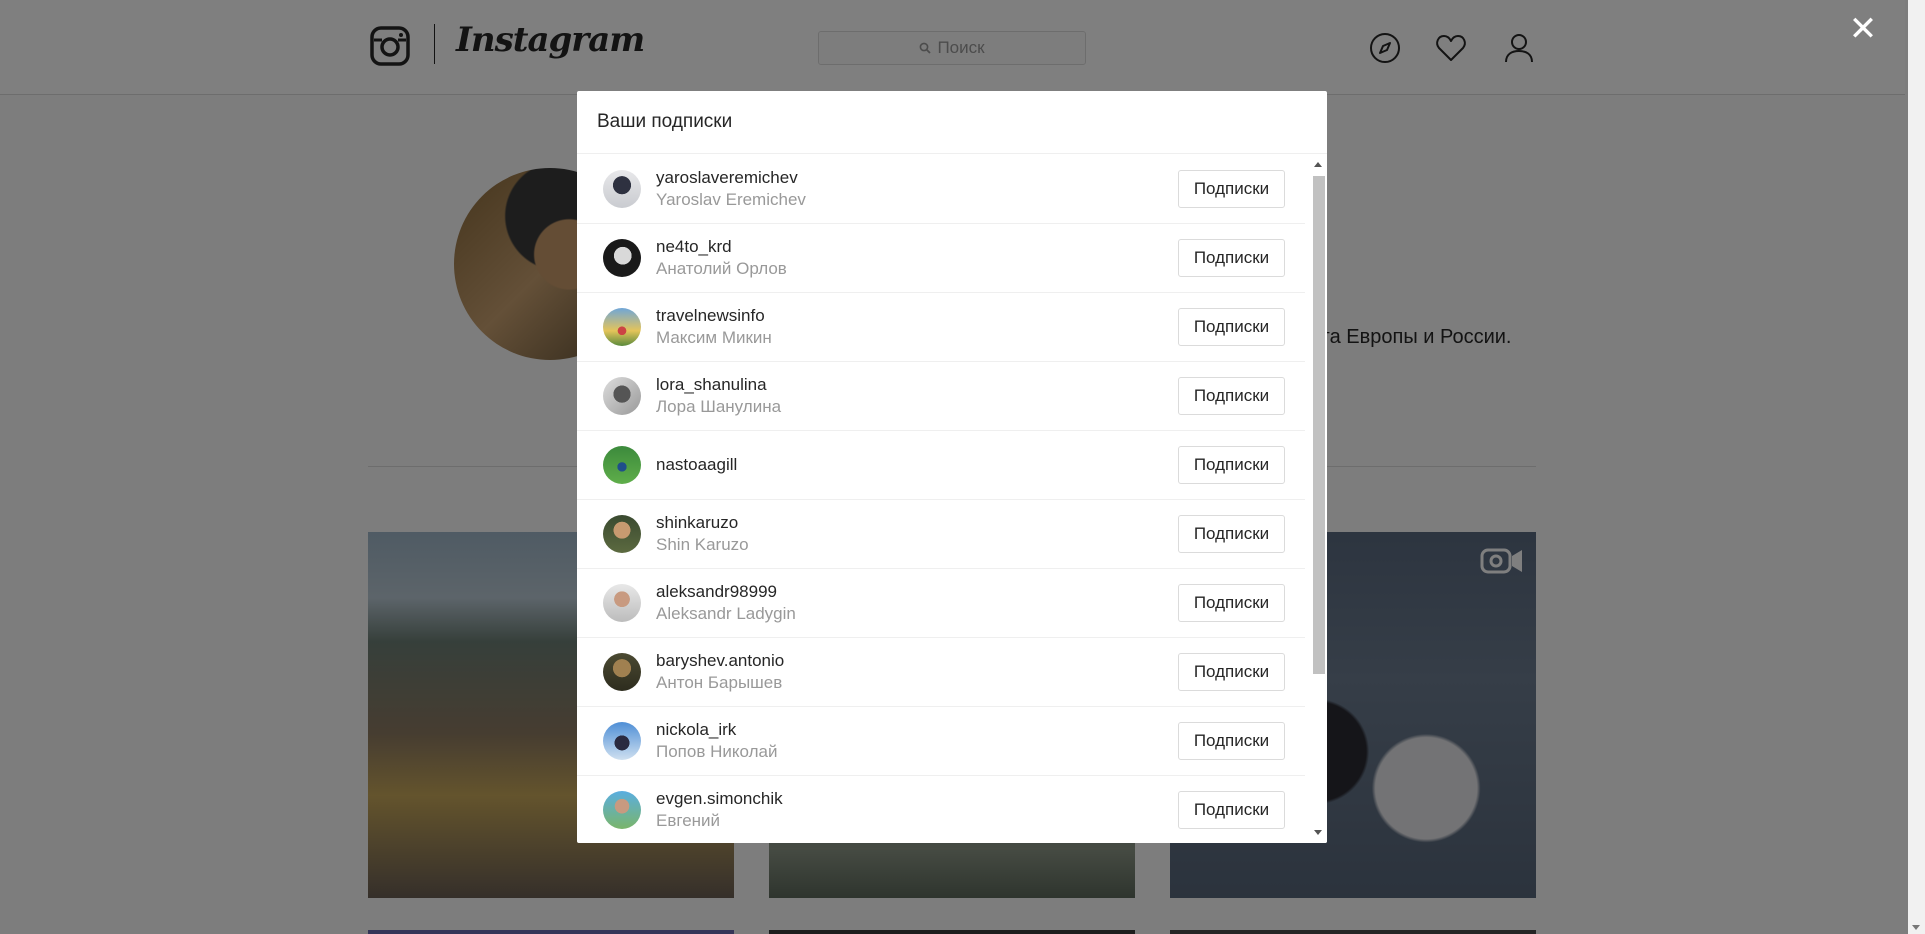 The image size is (1925, 934). I want to click on full-name: Евгений, so click(688, 820).